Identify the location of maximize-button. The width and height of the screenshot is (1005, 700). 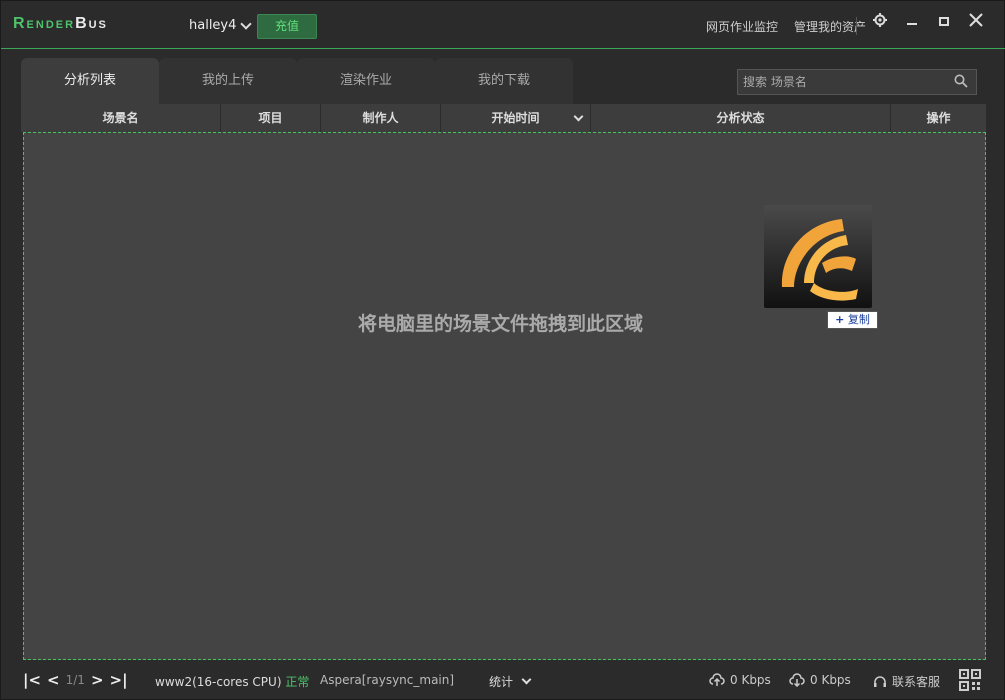
(944, 22).